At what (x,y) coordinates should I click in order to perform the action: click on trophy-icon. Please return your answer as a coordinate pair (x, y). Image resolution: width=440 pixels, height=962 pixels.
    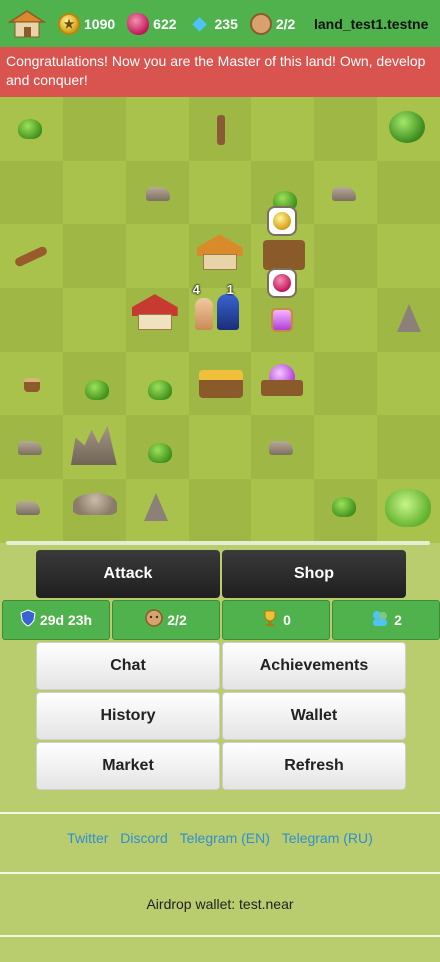
    Looking at the image, I should click on (270, 620).